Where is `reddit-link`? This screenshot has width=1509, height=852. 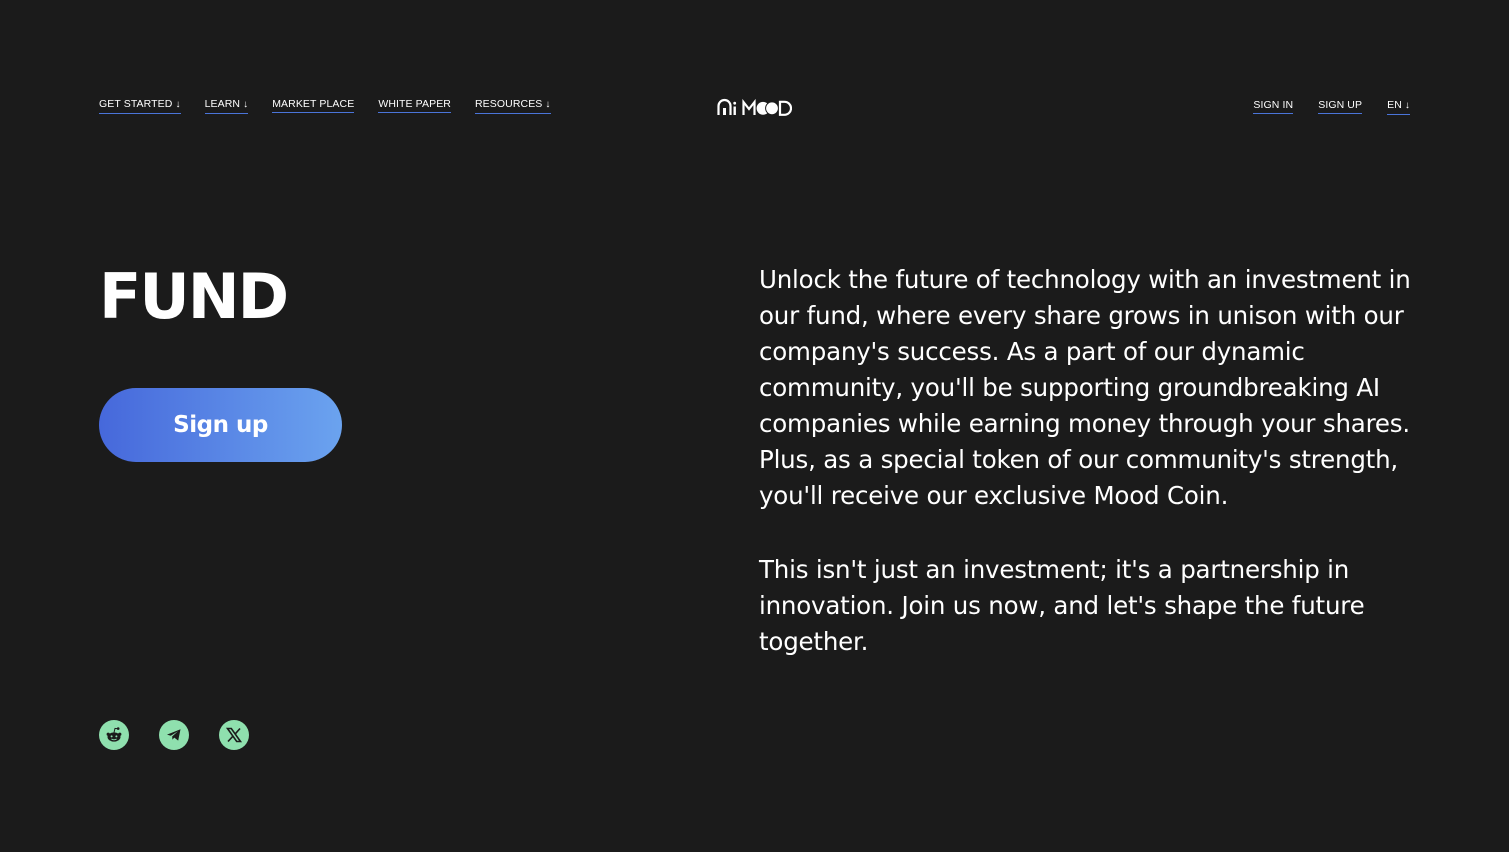 reddit-link is located at coordinates (114, 735).